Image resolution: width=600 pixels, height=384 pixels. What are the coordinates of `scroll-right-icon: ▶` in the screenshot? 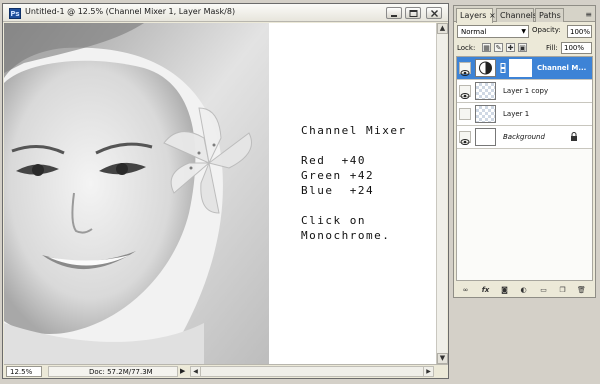 It's located at (428, 371).